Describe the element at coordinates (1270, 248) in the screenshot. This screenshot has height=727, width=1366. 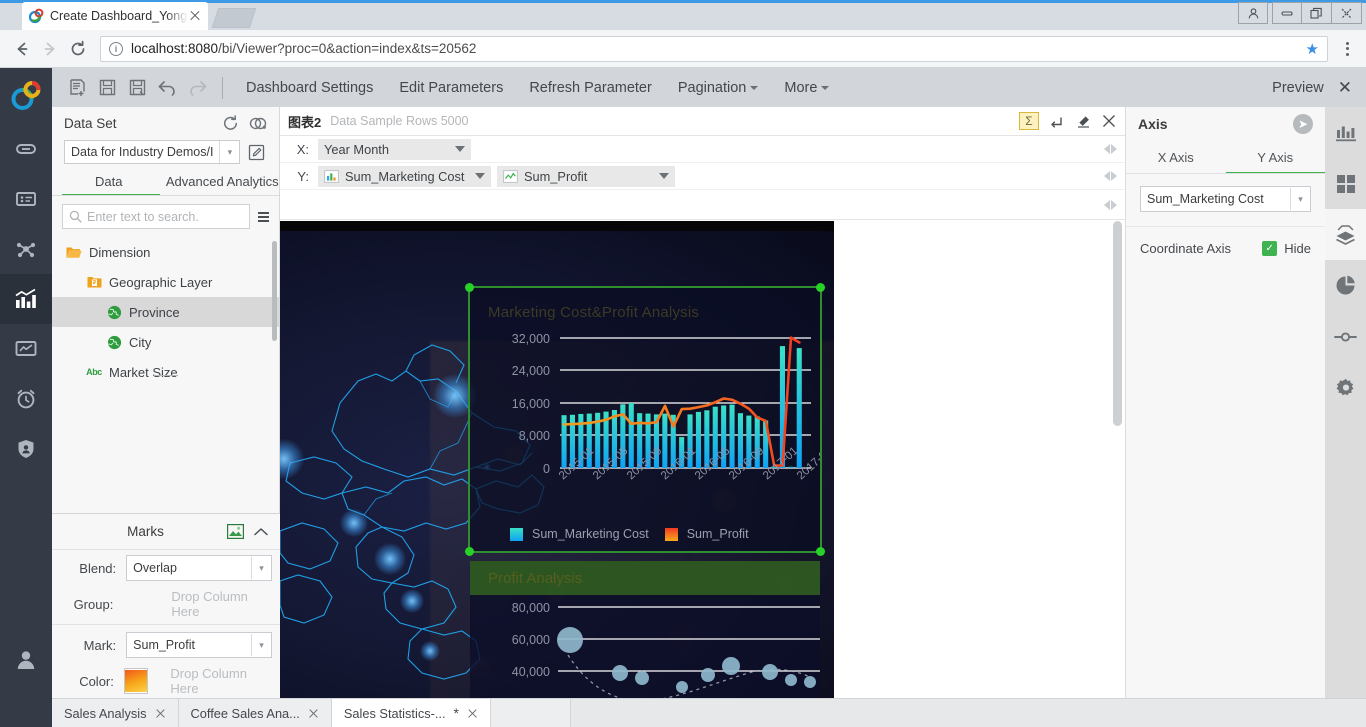
I see `hide-checkbox: ✓` at that location.